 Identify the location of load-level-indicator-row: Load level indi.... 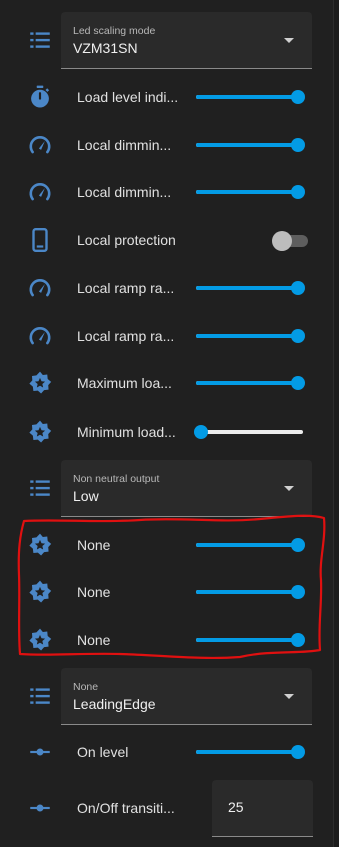
(166, 97).